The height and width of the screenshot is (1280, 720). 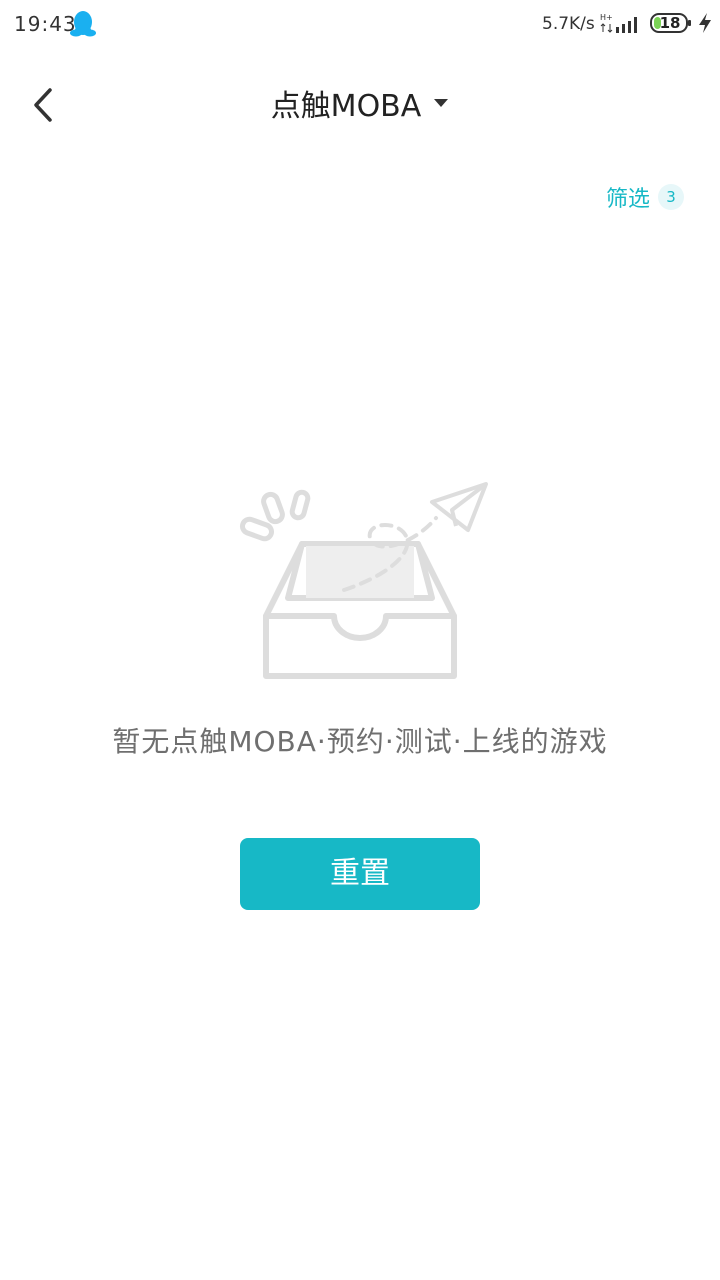 I want to click on battery-level: 18, so click(x=670, y=23).